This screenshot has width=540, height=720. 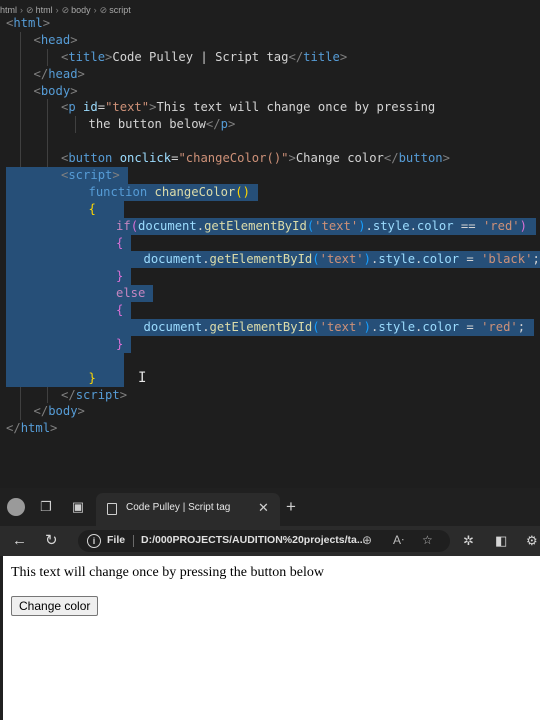 What do you see at coordinates (532, 541) in the screenshot?
I see `gear-icon: ⚙` at bounding box center [532, 541].